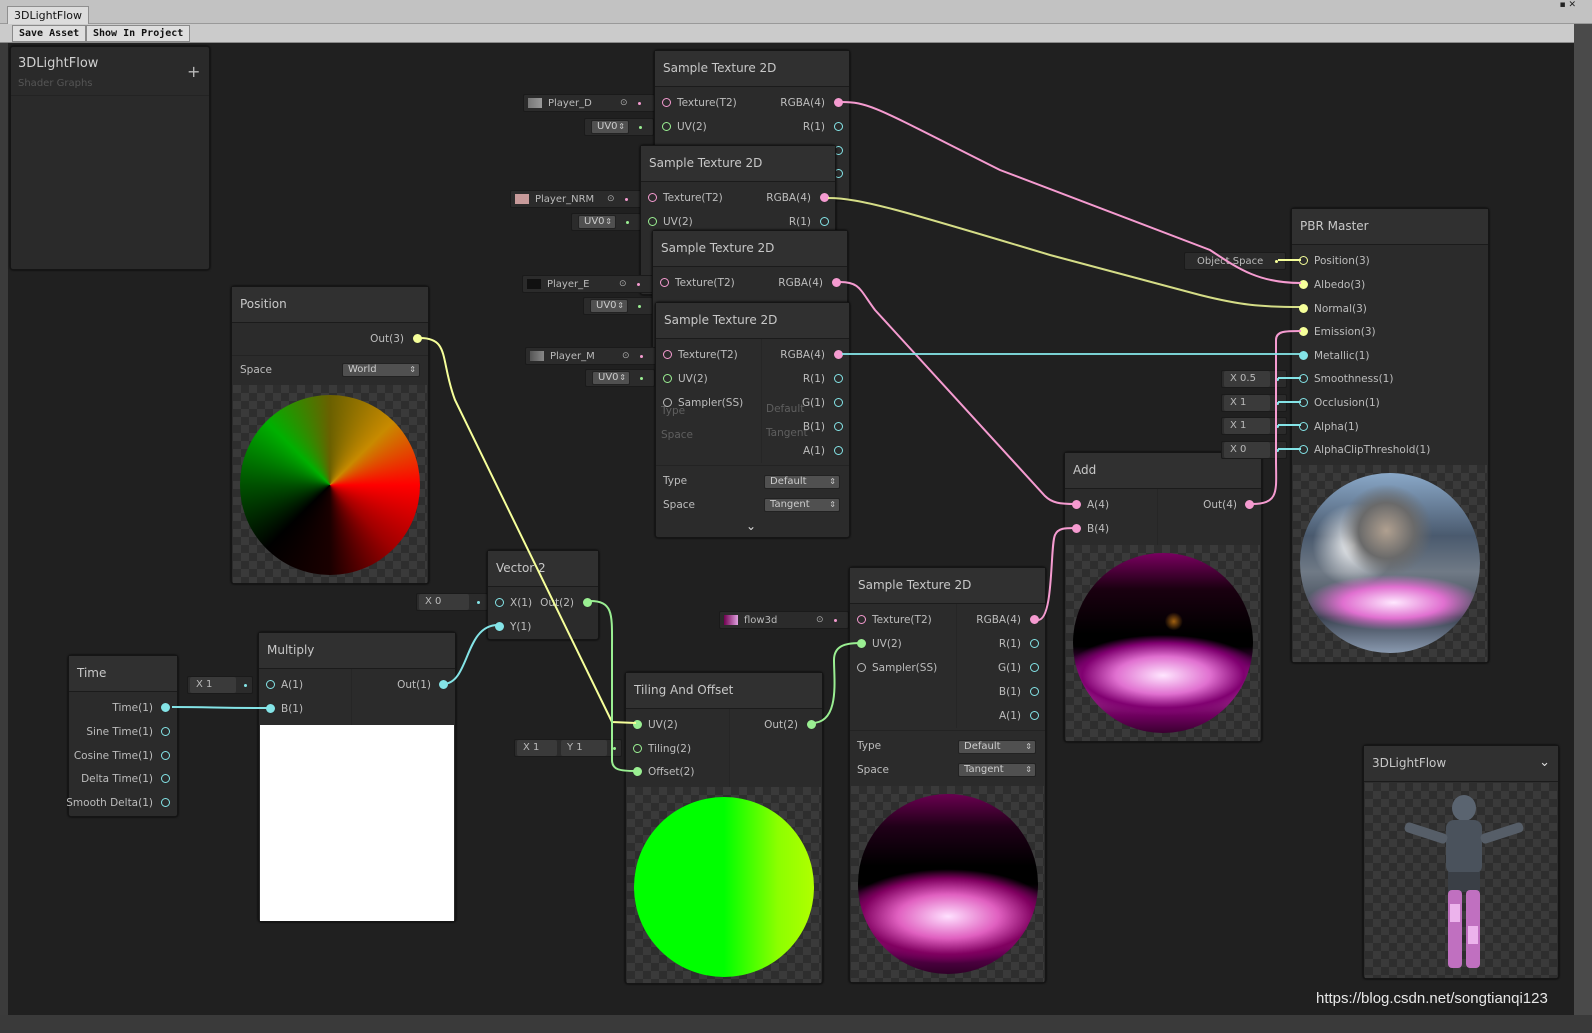 The height and width of the screenshot is (1033, 1592). I want to click on position-node: Position Out(3) Space World, so click(330, 435).